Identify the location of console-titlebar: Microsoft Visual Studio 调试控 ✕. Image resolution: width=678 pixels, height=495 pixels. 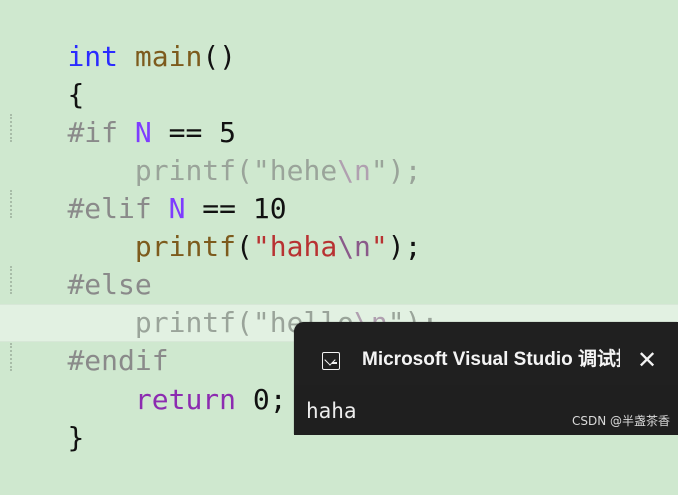
(486, 353).